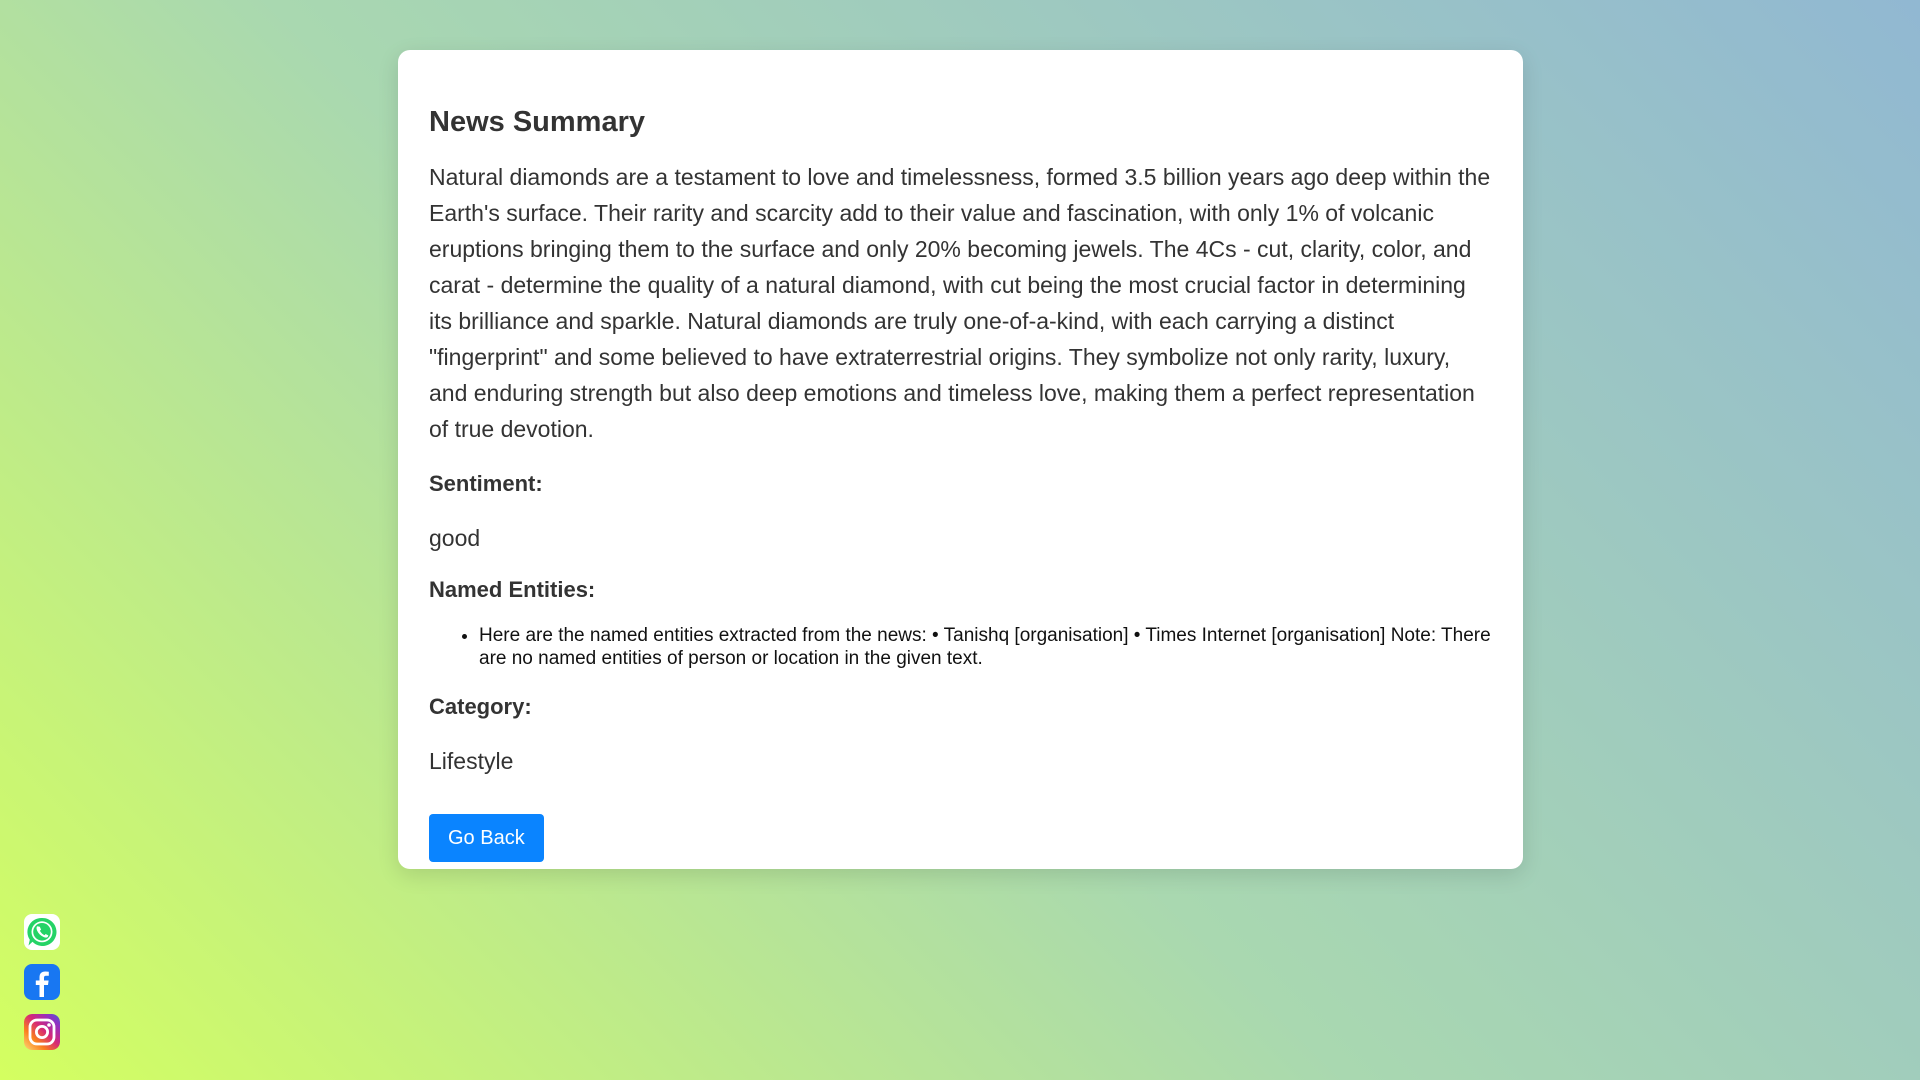 Image resolution: width=1920 pixels, height=1080 pixels. What do you see at coordinates (480, 706) in the screenshot?
I see `category-label: Category:` at bounding box center [480, 706].